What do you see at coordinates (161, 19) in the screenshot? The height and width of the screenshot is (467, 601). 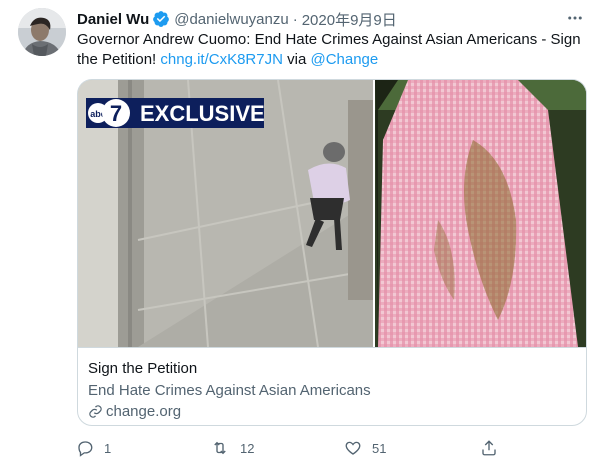 I see `verified-badge-icon` at bounding box center [161, 19].